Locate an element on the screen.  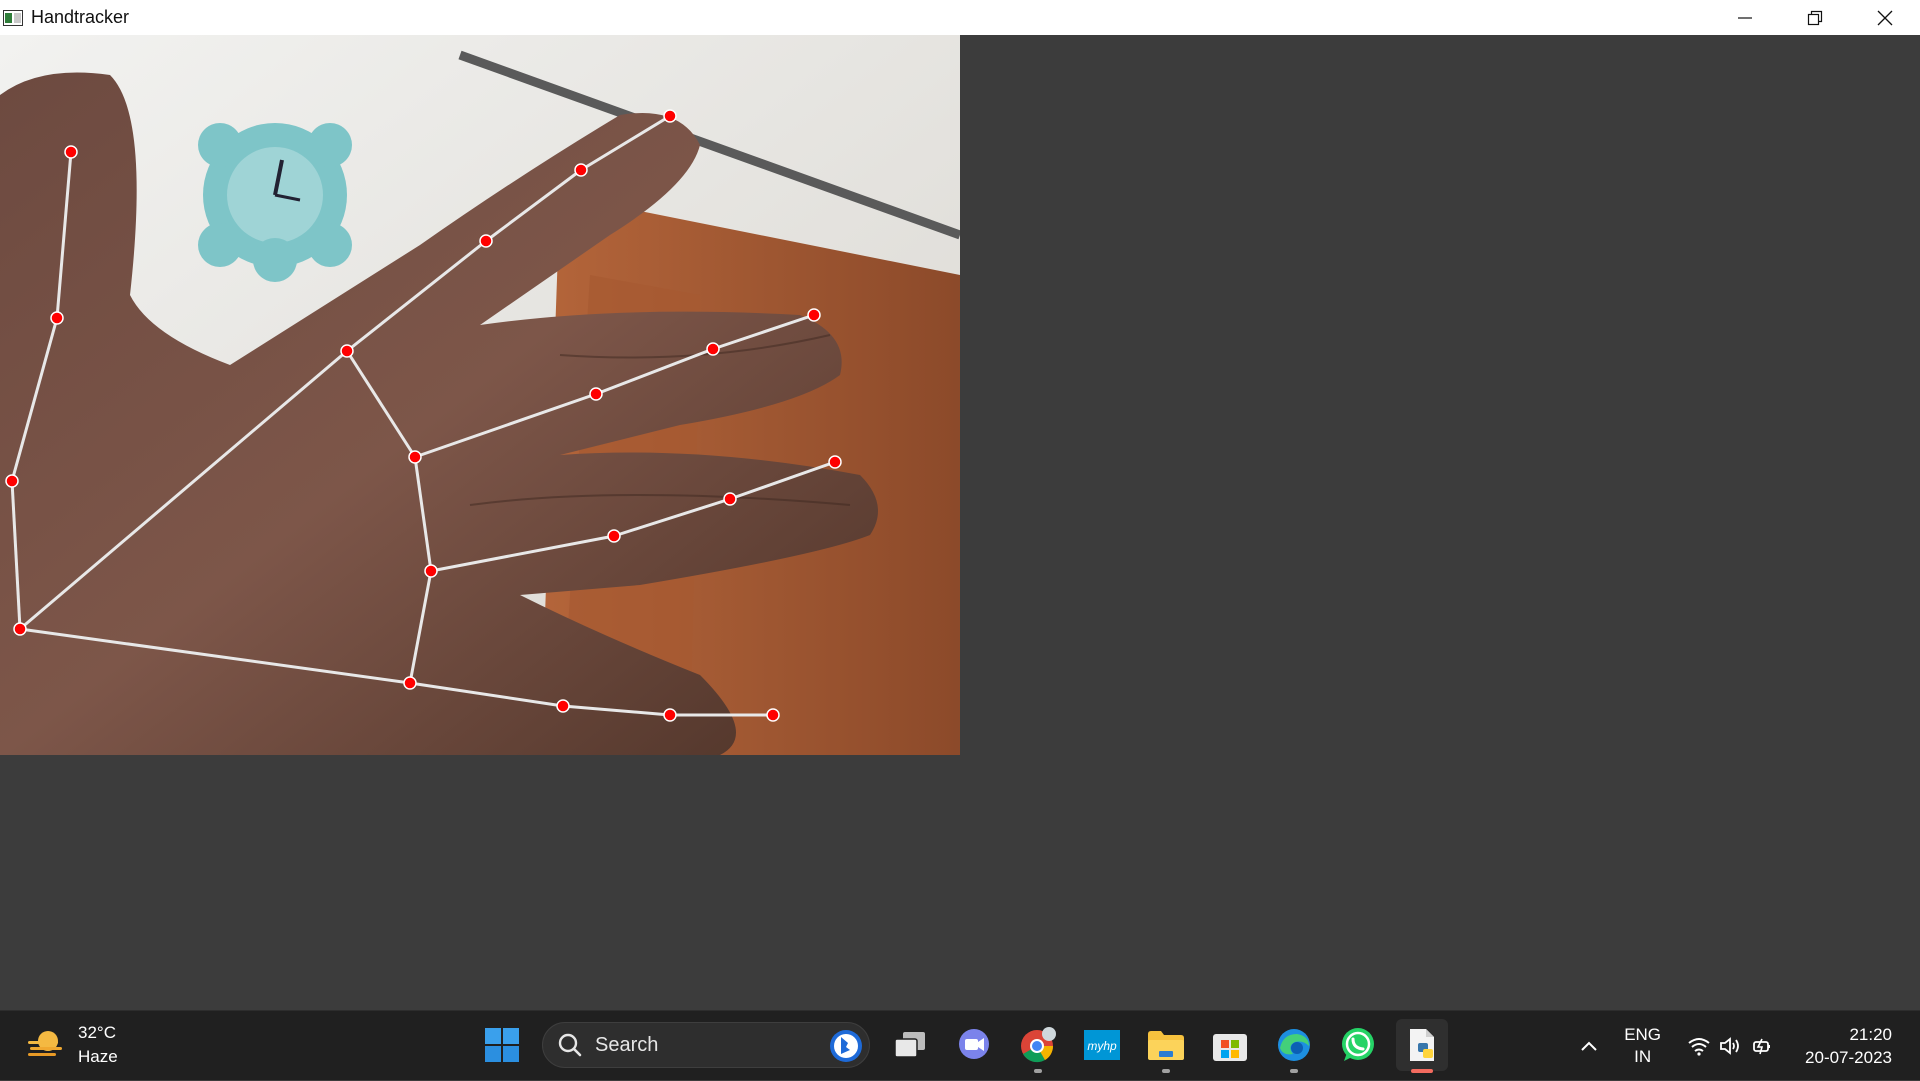
bing-icon is located at coordinates (846, 1046).